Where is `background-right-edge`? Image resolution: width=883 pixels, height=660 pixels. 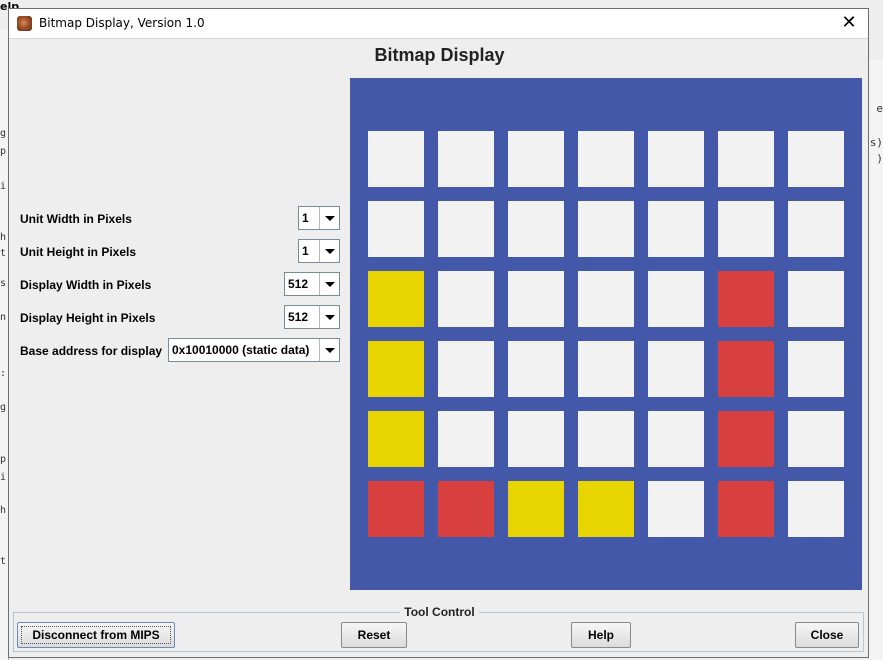
background-right-edge is located at coordinates (876, 360).